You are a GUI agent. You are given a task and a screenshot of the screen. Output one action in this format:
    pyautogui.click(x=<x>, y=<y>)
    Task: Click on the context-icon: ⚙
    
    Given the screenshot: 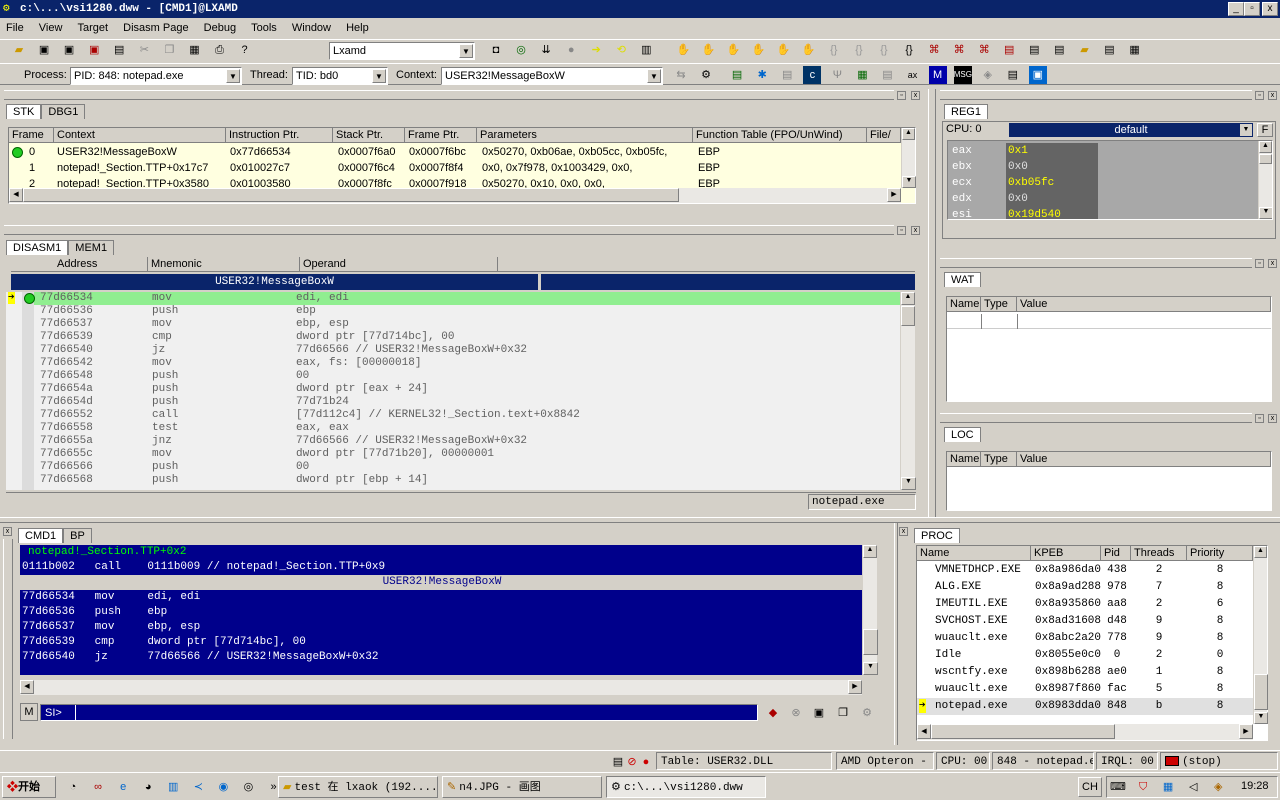 What is the action you would take?
    pyautogui.click(x=706, y=75)
    